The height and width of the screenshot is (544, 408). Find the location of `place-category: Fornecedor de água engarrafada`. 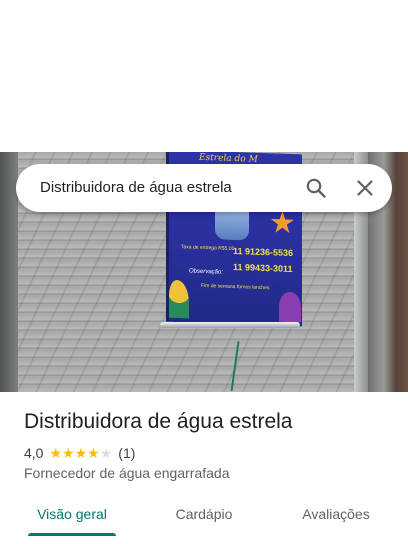

place-category: Fornecedor de água engarrafada is located at coordinates (126, 473).